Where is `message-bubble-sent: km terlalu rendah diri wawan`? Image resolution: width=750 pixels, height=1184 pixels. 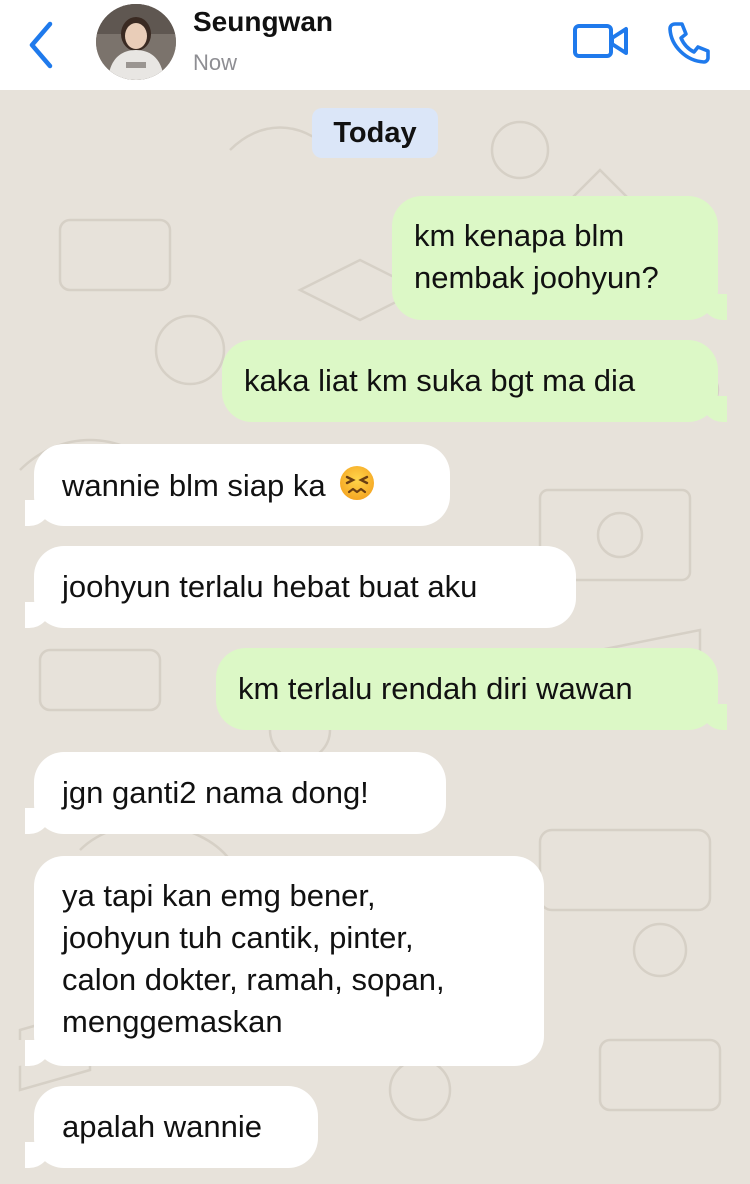 message-bubble-sent: km terlalu rendah diri wawan is located at coordinates (478, 689).